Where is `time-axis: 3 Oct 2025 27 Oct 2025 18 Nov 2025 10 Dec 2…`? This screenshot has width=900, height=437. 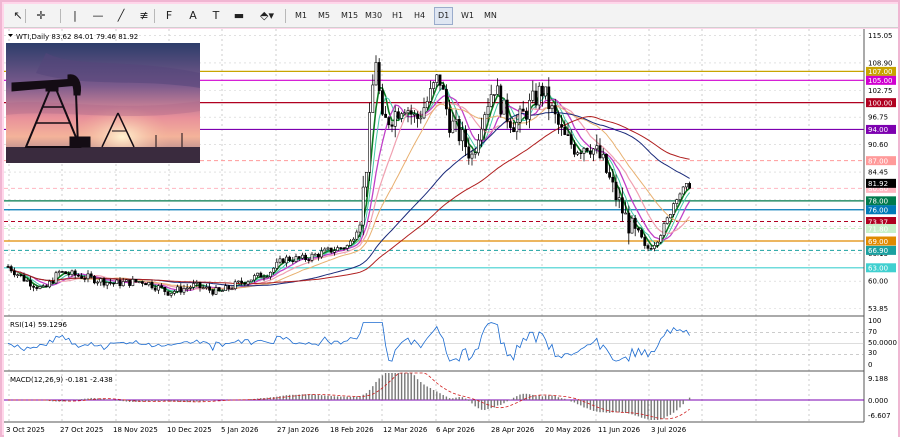
time-axis: 3 Oct 2025 27 Oct 2025 18 Nov 2025 10 Dec 2… is located at coordinates (346, 430).